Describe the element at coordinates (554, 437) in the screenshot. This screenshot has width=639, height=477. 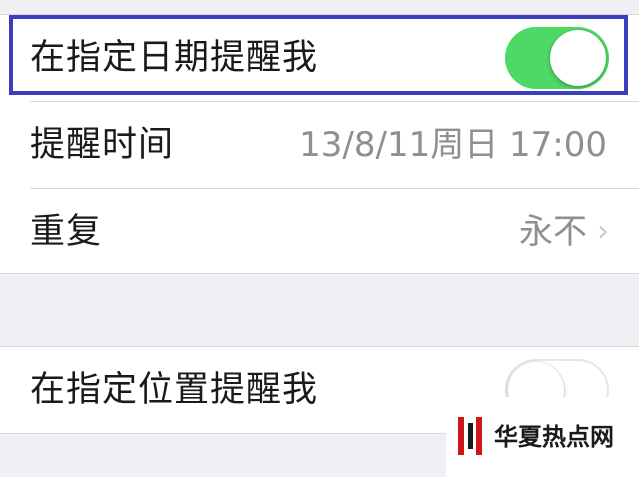
I see `watermark-text: 华夏热点网` at that location.